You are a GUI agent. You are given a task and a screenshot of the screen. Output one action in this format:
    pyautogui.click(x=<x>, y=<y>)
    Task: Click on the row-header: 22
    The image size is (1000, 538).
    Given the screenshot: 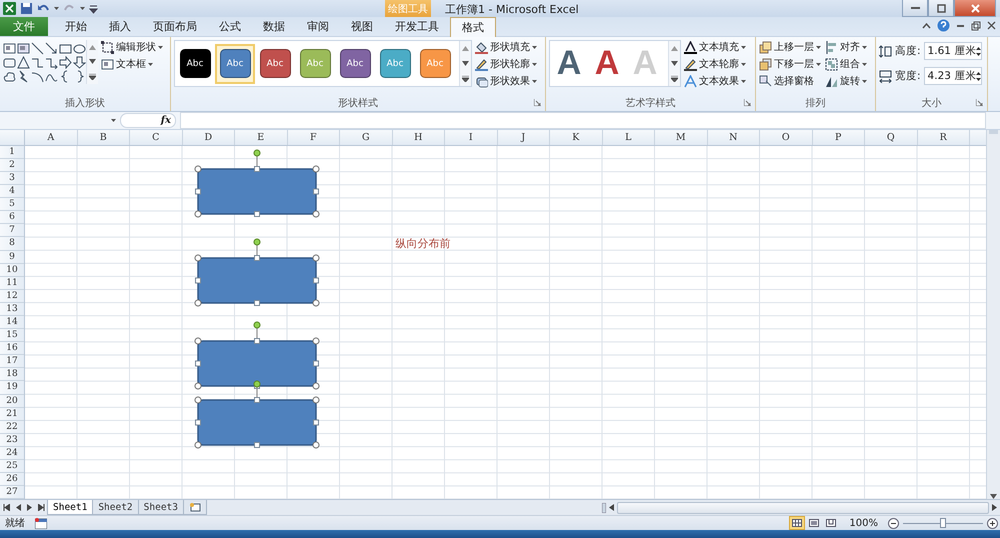 What is the action you would take?
    pyautogui.click(x=12, y=427)
    